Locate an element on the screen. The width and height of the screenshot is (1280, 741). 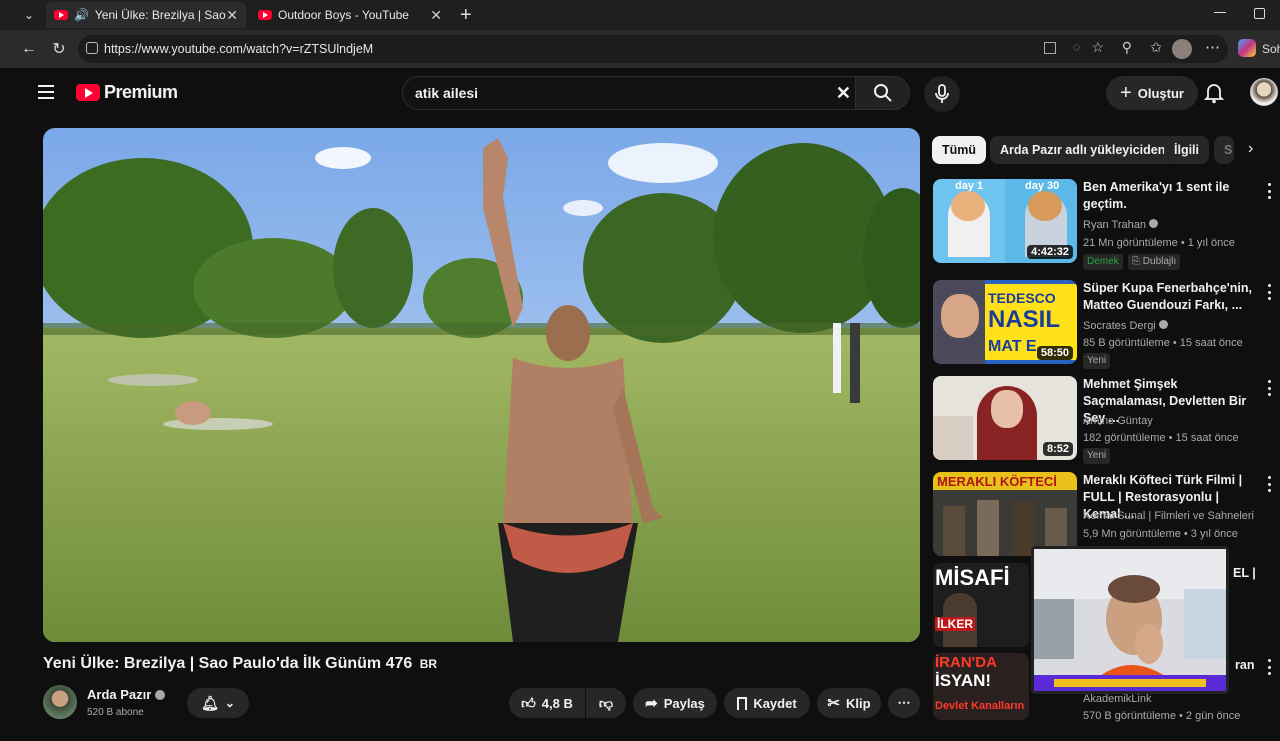
subscribe-bell-button: 🔔︎ ⌄ is located at coordinates (218, 703).